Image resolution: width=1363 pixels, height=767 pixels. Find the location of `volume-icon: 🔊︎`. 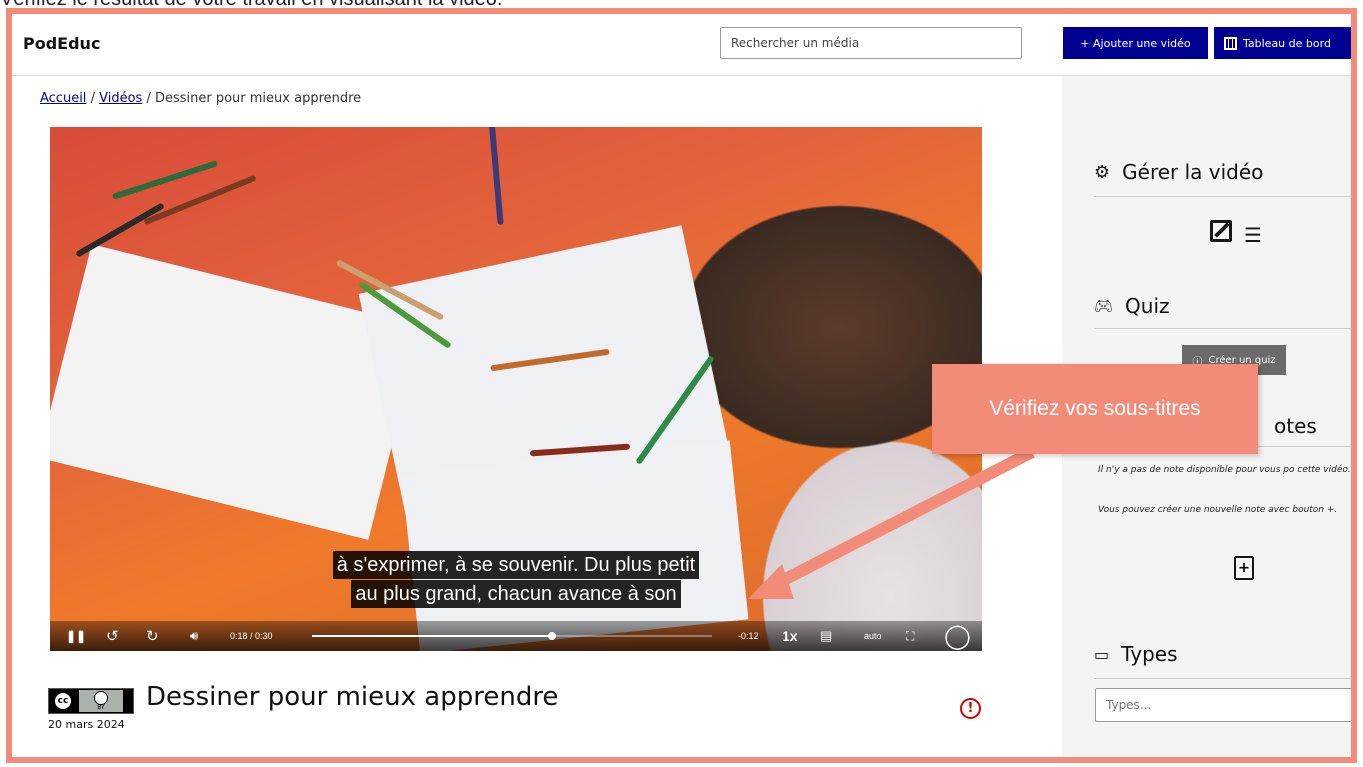

volume-icon: 🔊︎ is located at coordinates (194, 636).